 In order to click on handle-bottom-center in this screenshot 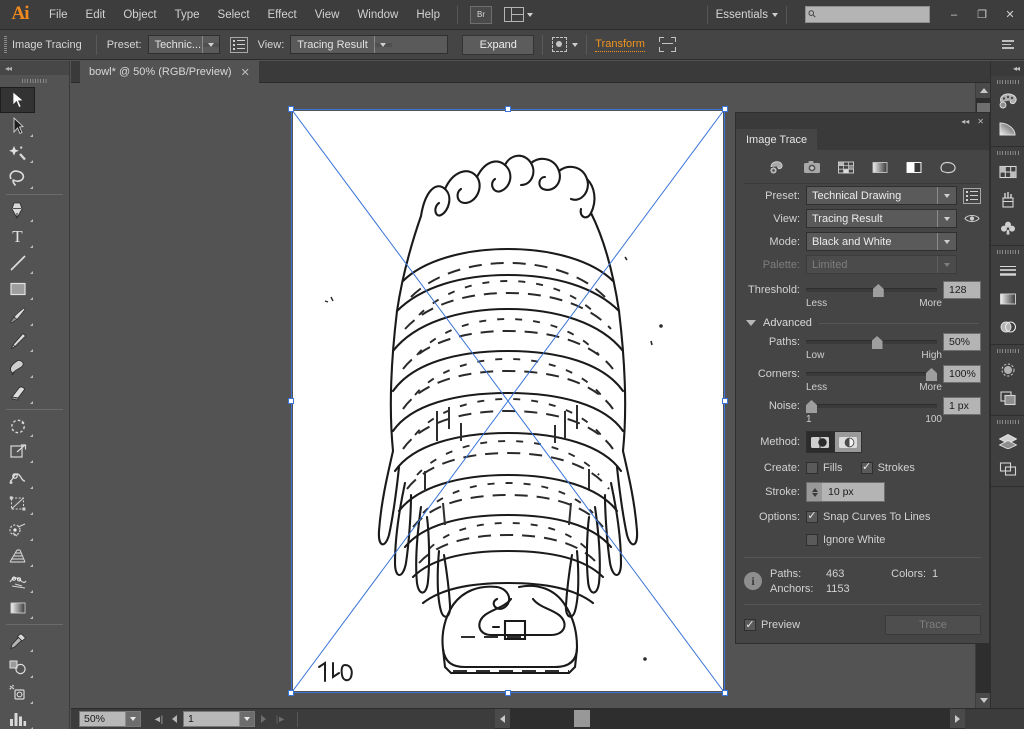, I will do `click(508, 693)`.